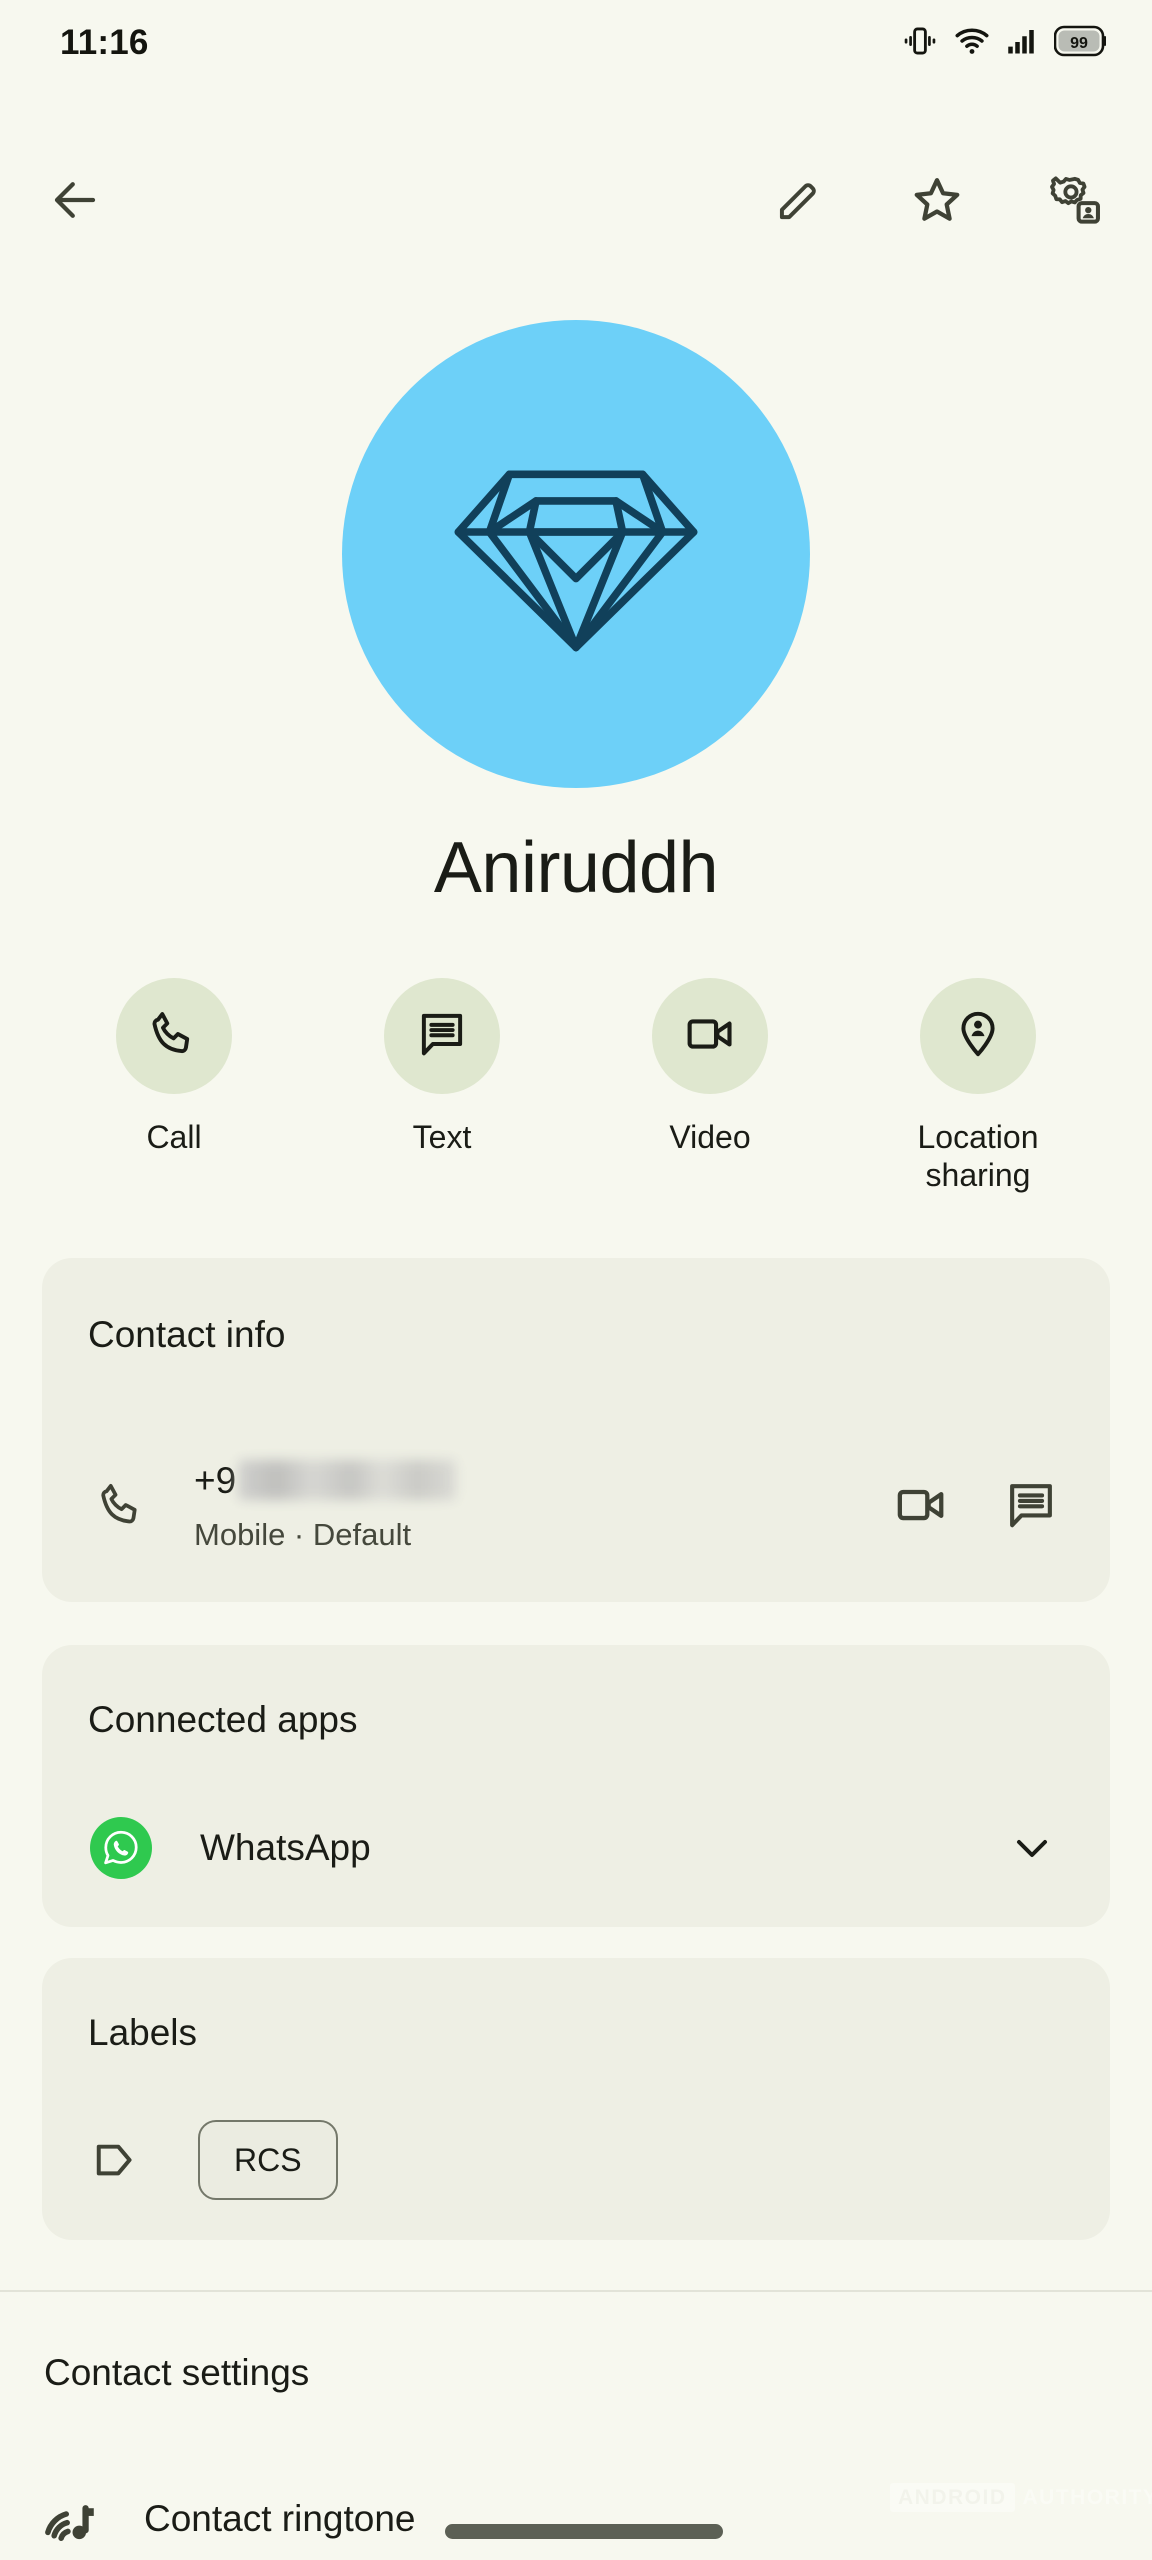  Describe the element at coordinates (442, 1137) in the screenshot. I see `quick-action-text-label: Text` at that location.